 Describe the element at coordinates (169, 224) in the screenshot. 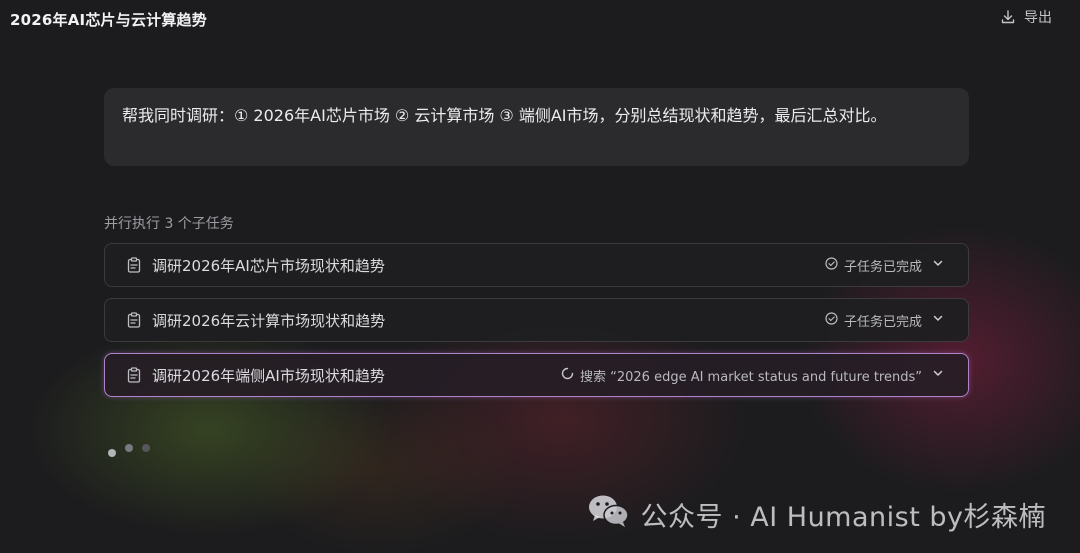

I see `subtask-section-label: 并行执行 3 个子任务` at that location.